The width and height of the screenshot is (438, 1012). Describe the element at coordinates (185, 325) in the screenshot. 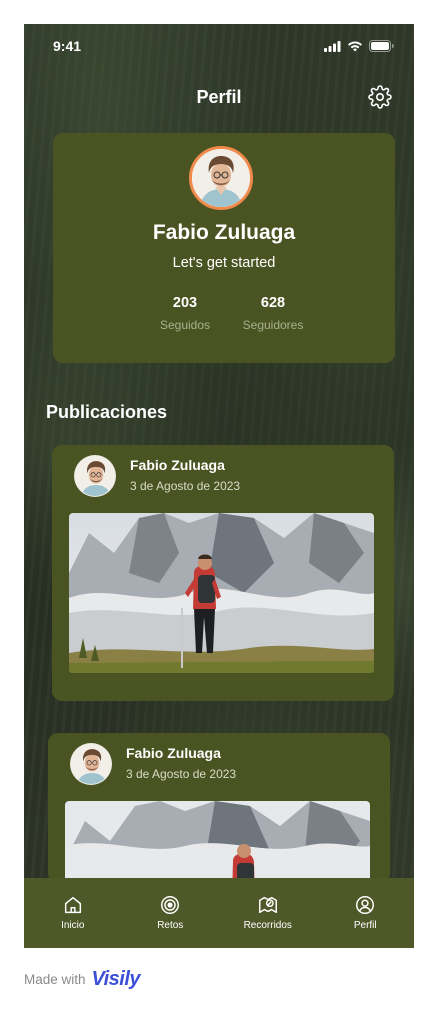

I see `stat-following-label: Seguidos` at that location.